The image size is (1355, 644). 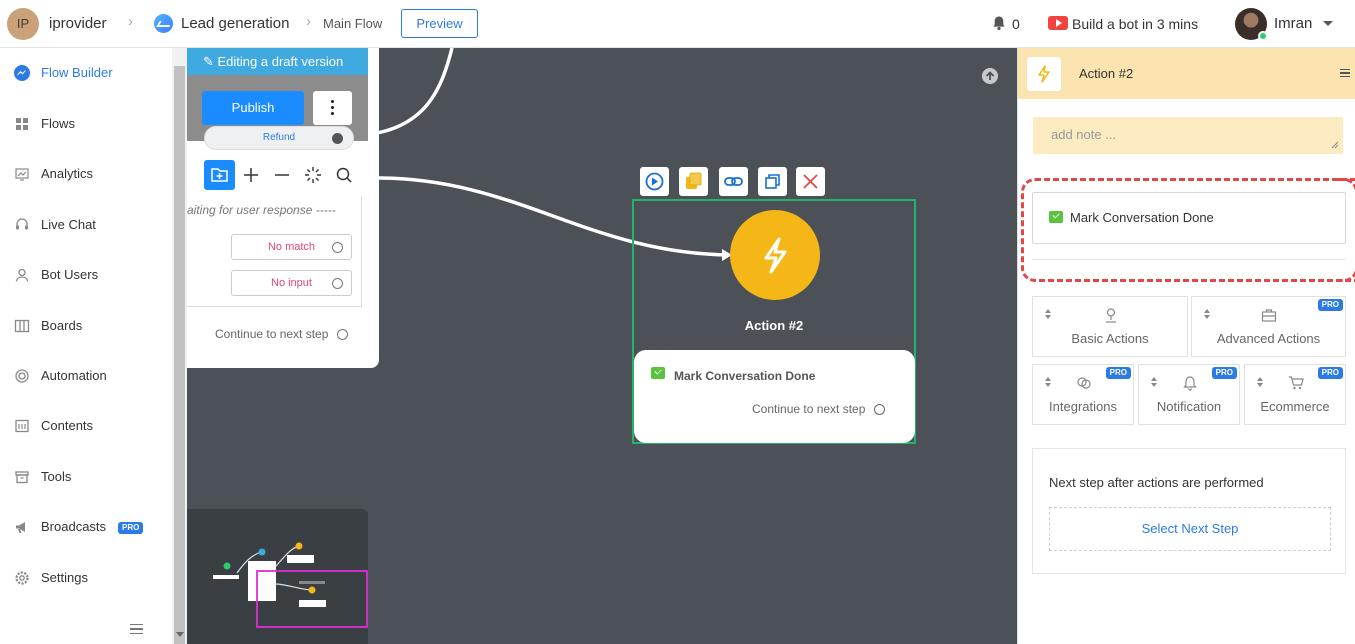 What do you see at coordinates (86, 326) in the screenshot?
I see `sidebar-item-boards: Boards` at bounding box center [86, 326].